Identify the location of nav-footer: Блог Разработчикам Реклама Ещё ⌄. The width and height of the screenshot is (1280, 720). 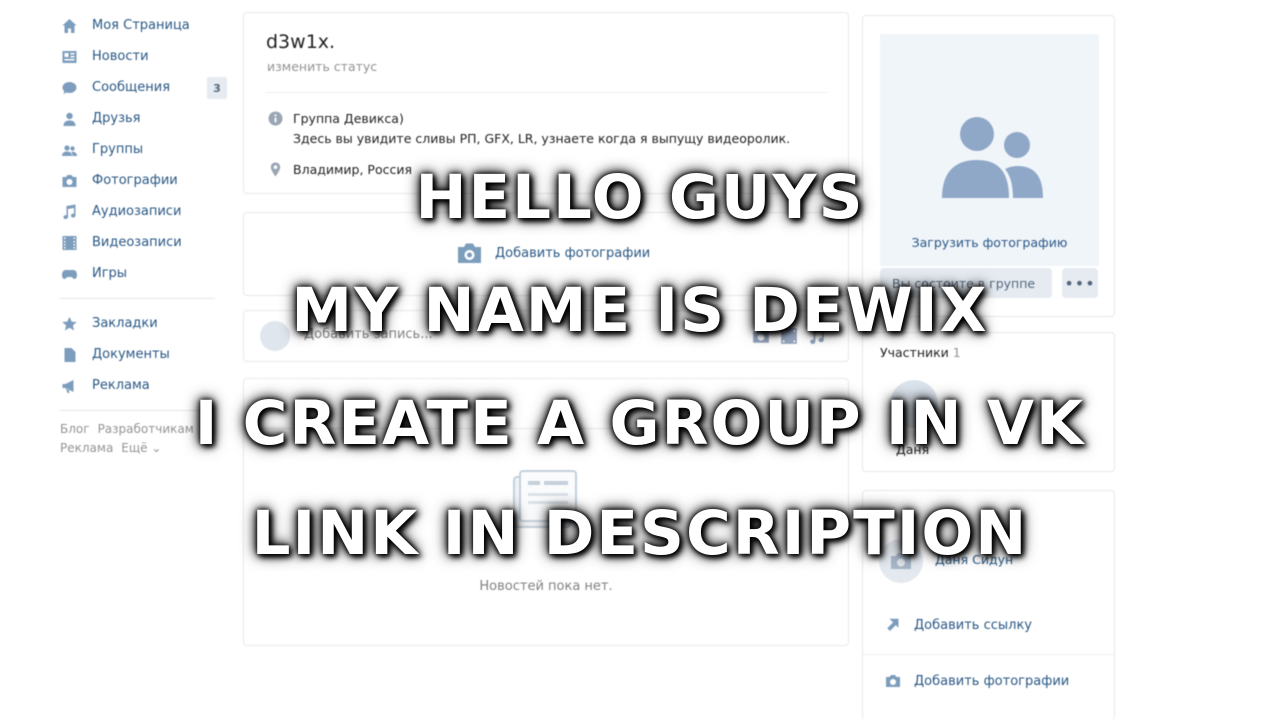
(145, 439).